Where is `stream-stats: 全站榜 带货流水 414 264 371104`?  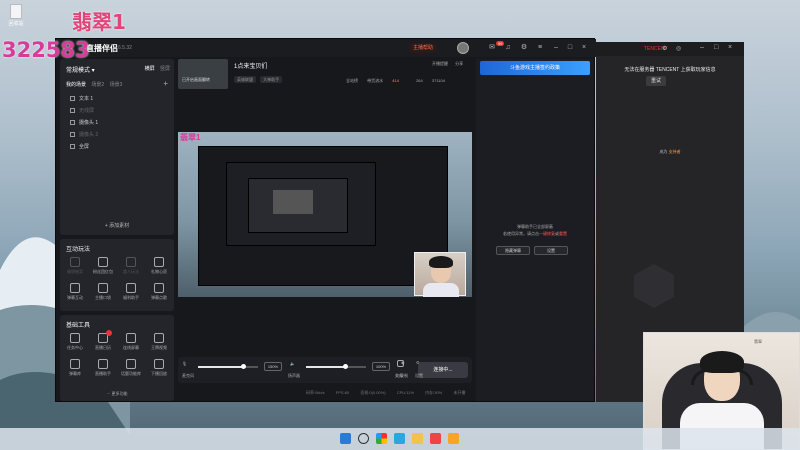
stream-stats: 全站榜 带货流水 414 264 371104 is located at coordinates (399, 81).